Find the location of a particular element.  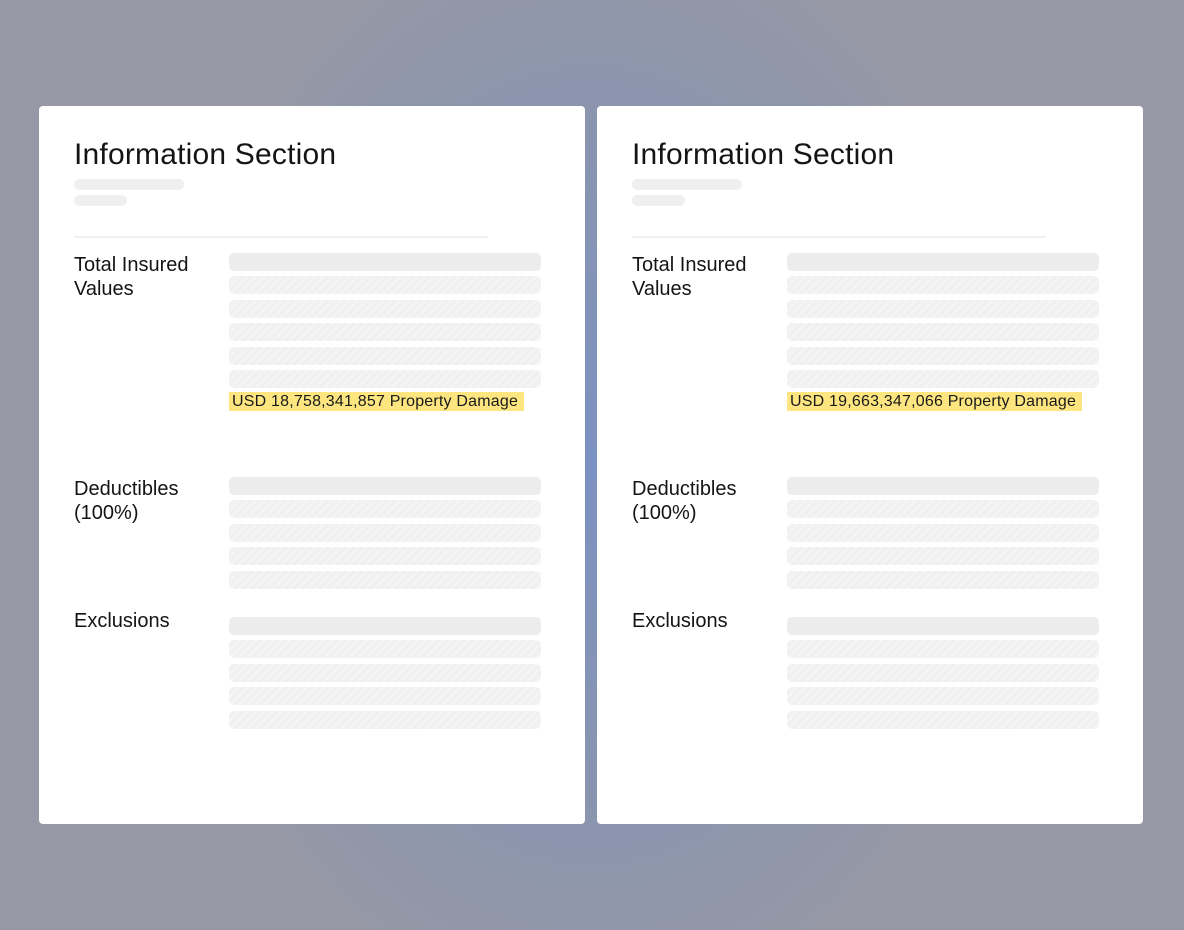

highlighted-tiv-value: USD 19,663,347,066 Property Damage is located at coordinates (943, 402).